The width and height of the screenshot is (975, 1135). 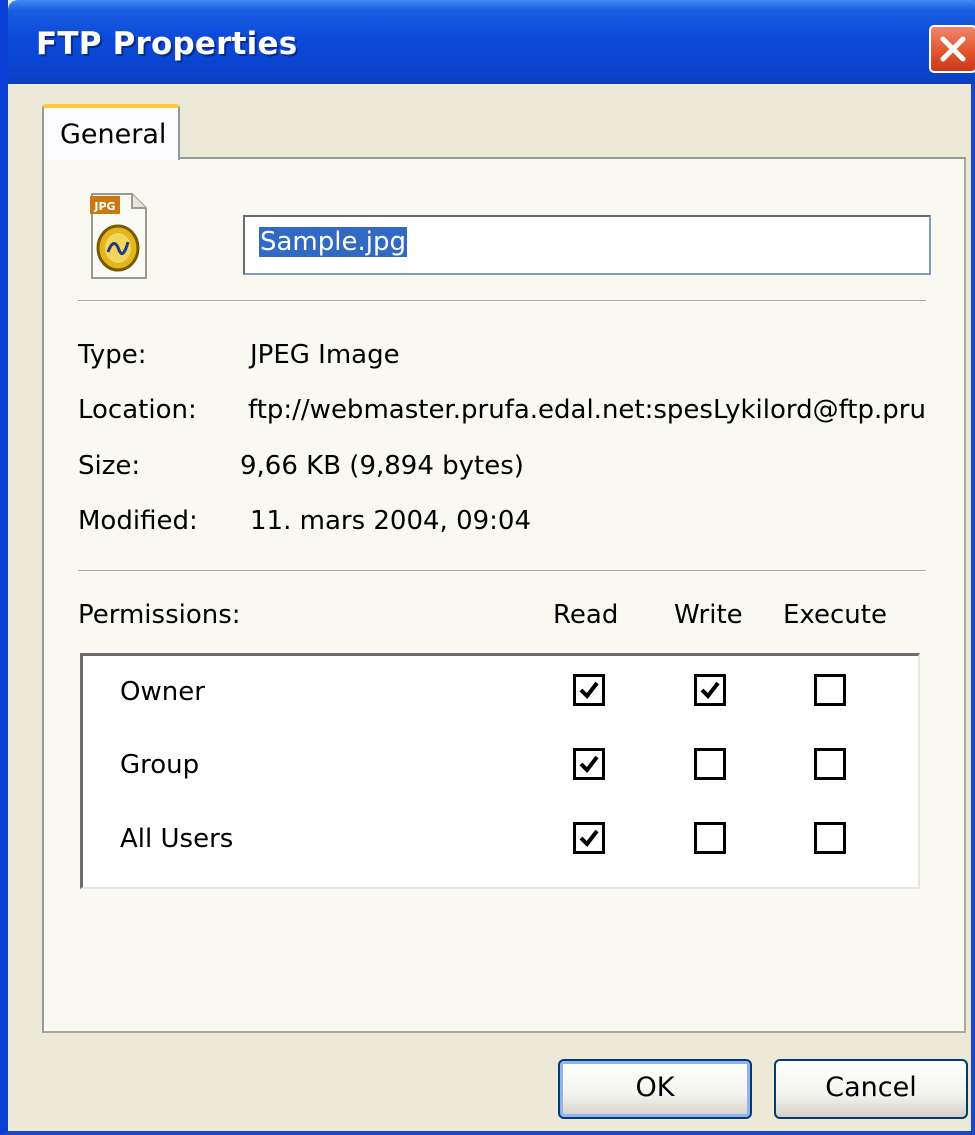 I want to click on window-title: FTP Properties, so click(x=167, y=44).